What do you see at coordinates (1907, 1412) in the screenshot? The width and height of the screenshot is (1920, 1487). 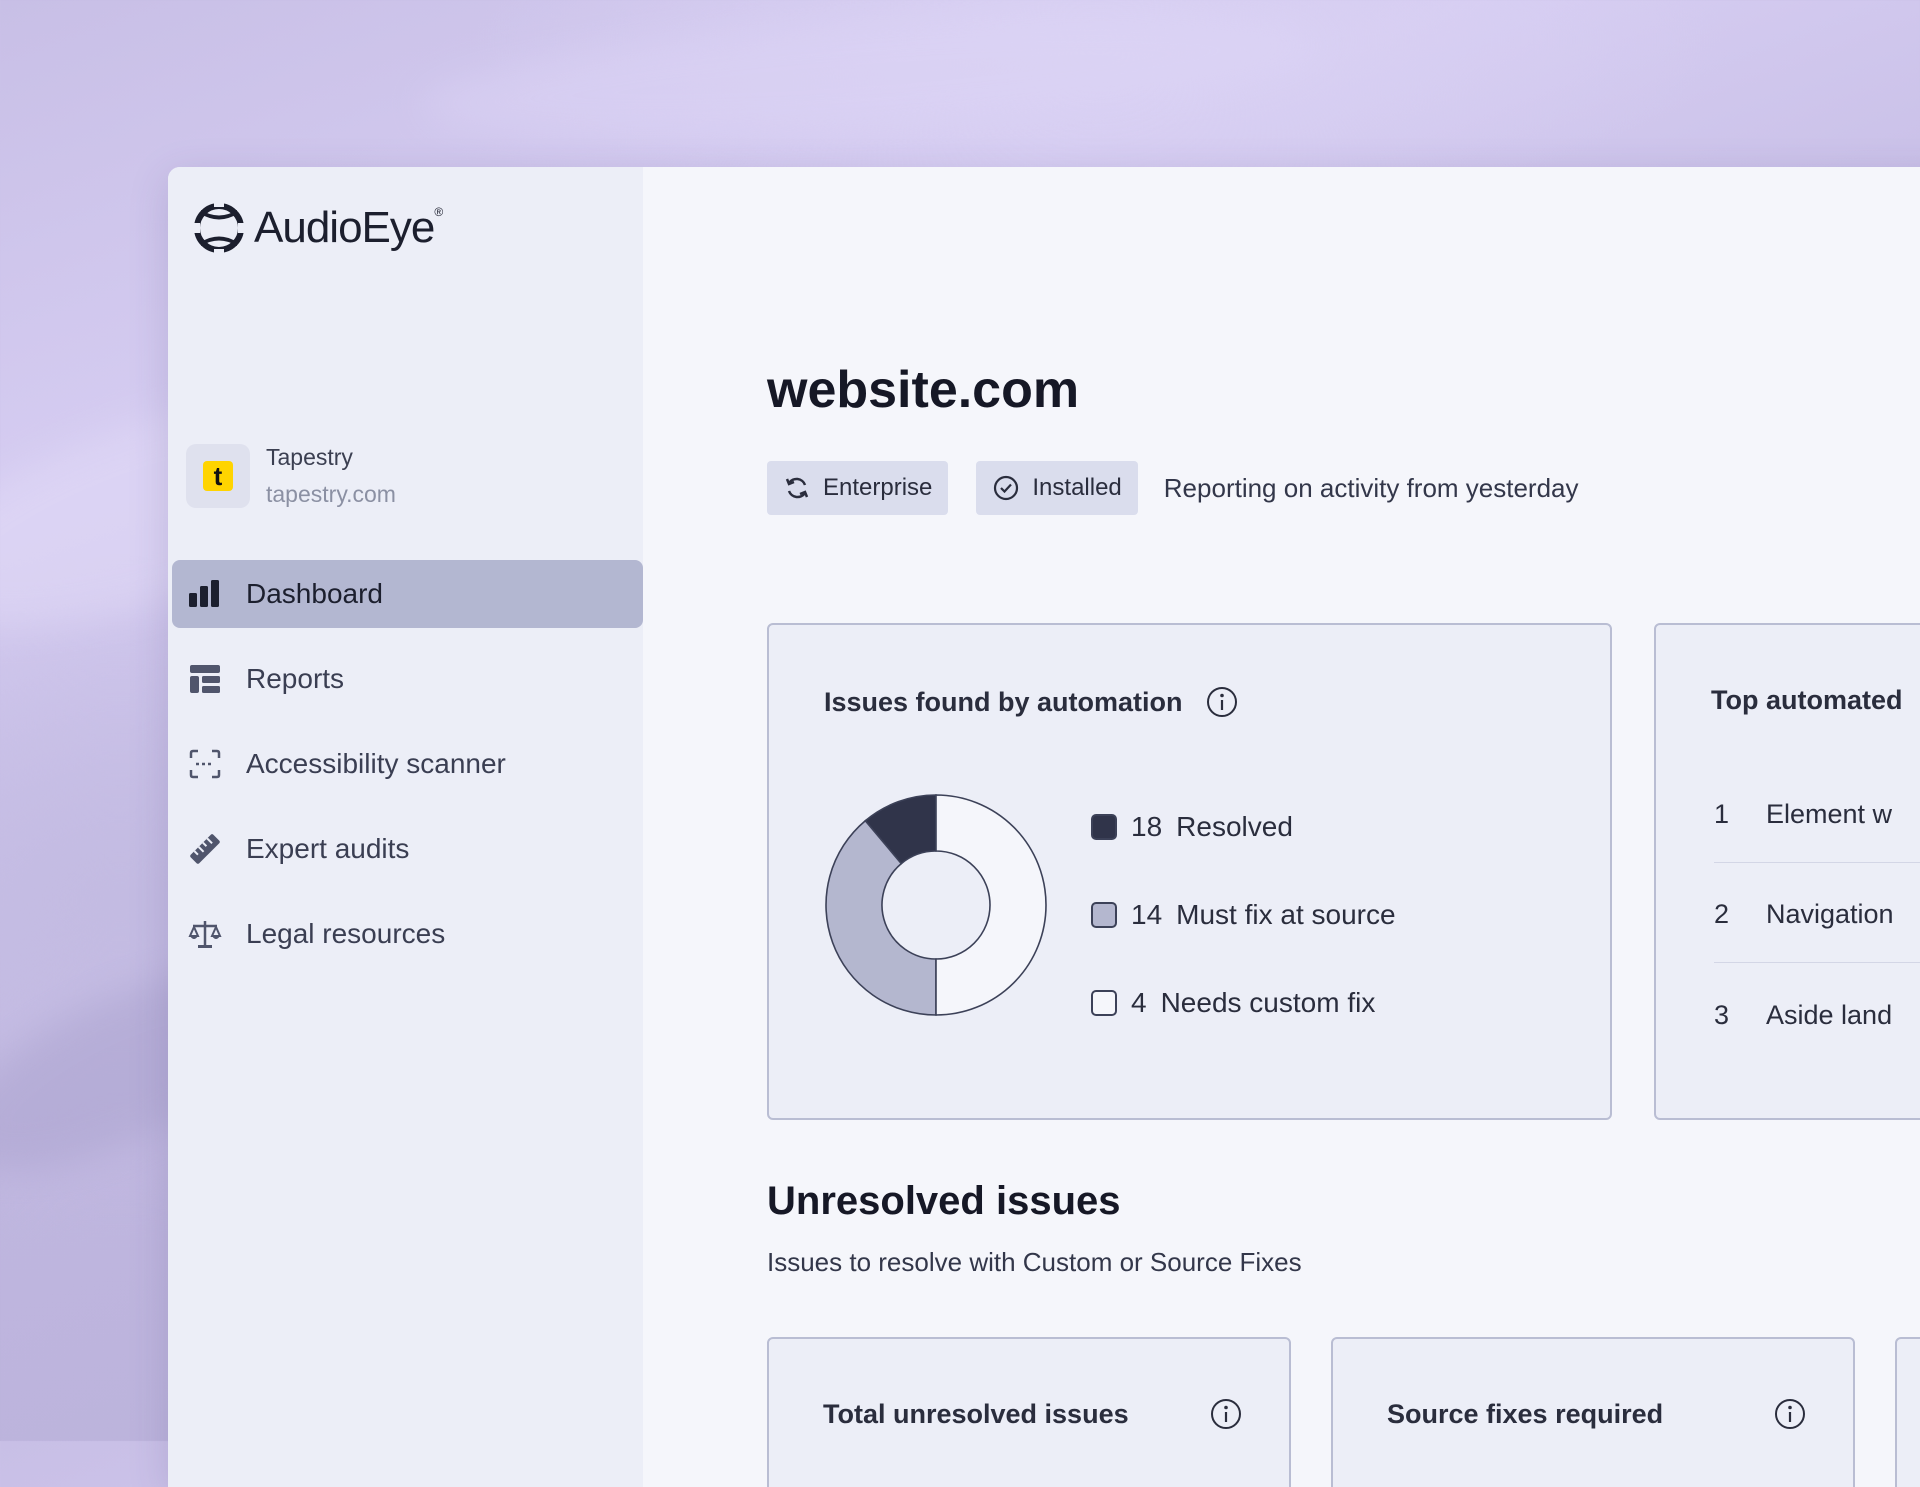 I see `third-metric-card` at bounding box center [1907, 1412].